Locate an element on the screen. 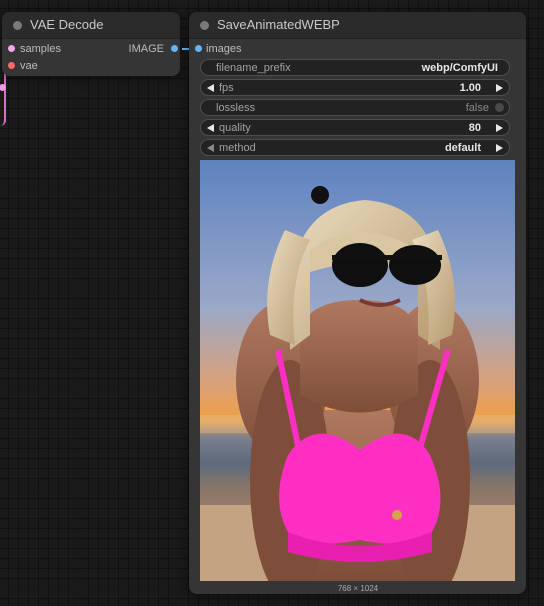  input-dot-images is located at coordinates (198, 48).